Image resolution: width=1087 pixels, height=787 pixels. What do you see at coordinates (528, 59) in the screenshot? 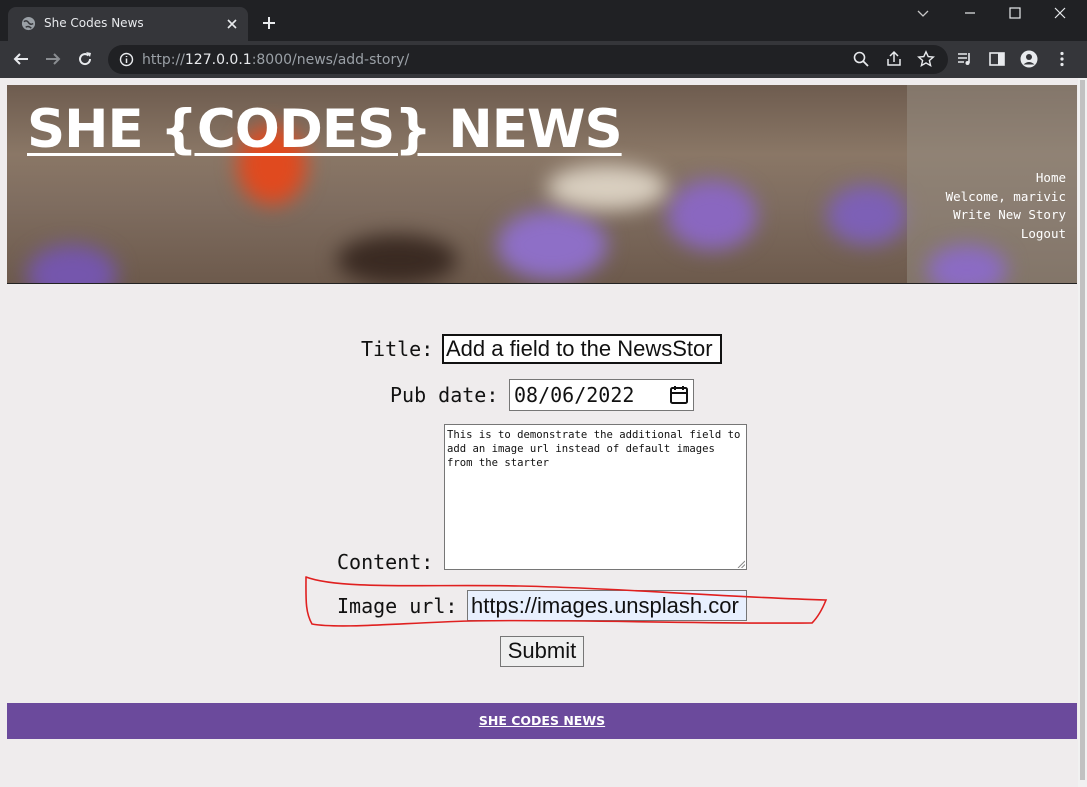
I see `address-bar: http://127.0.0.1:8000/news/add-story/` at bounding box center [528, 59].